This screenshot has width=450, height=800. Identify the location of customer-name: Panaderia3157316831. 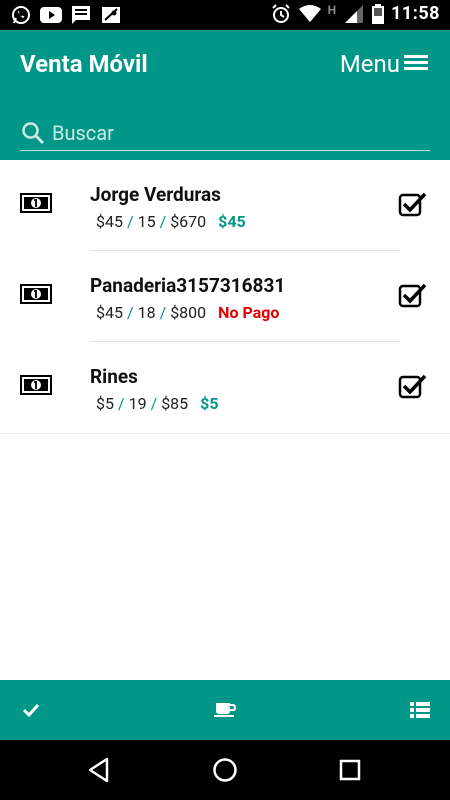
(188, 285).